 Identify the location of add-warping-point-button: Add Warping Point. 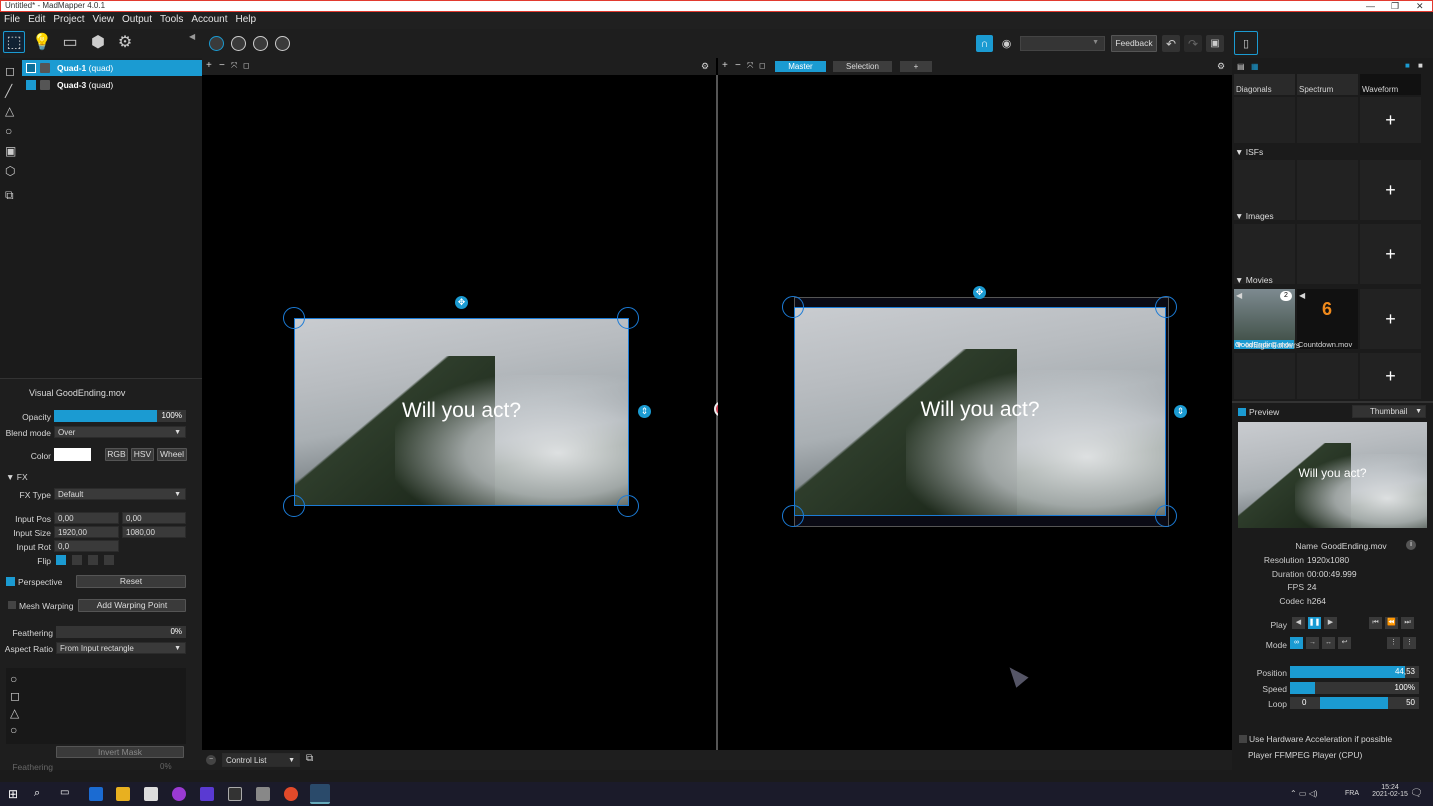
(132, 605).